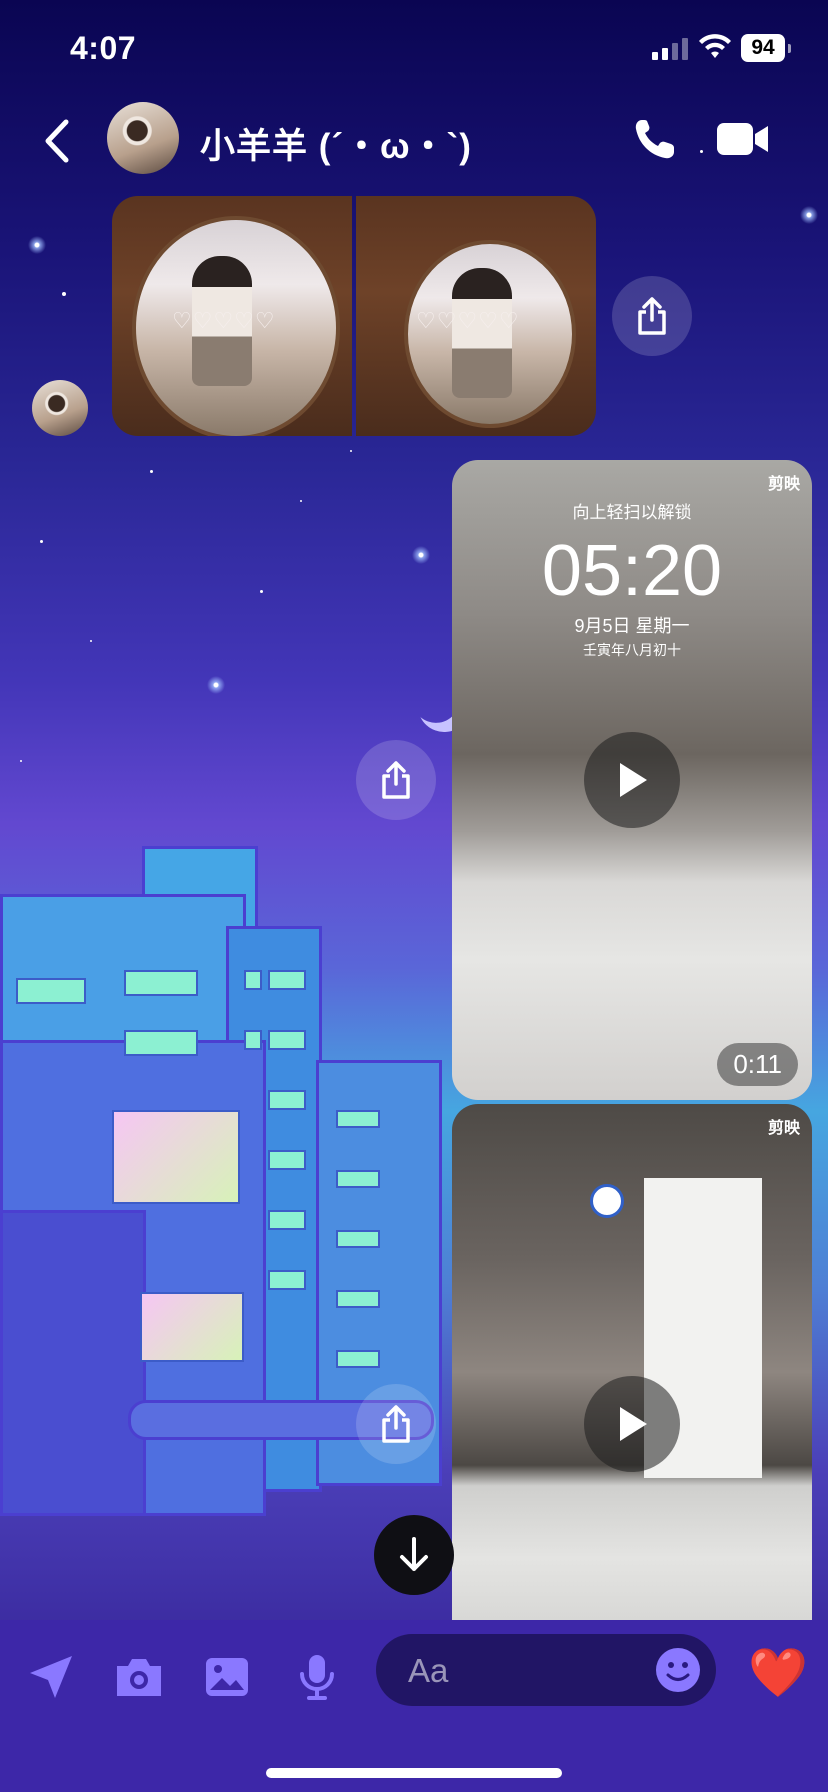 The height and width of the screenshot is (1792, 828). I want to click on status-bar: 4:07 94, so click(414, 50).